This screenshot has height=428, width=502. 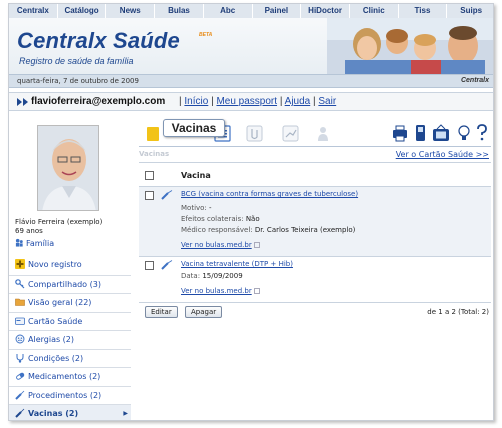 I want to click on tab-label-vacinas: Vacinas, so click(x=154, y=154).